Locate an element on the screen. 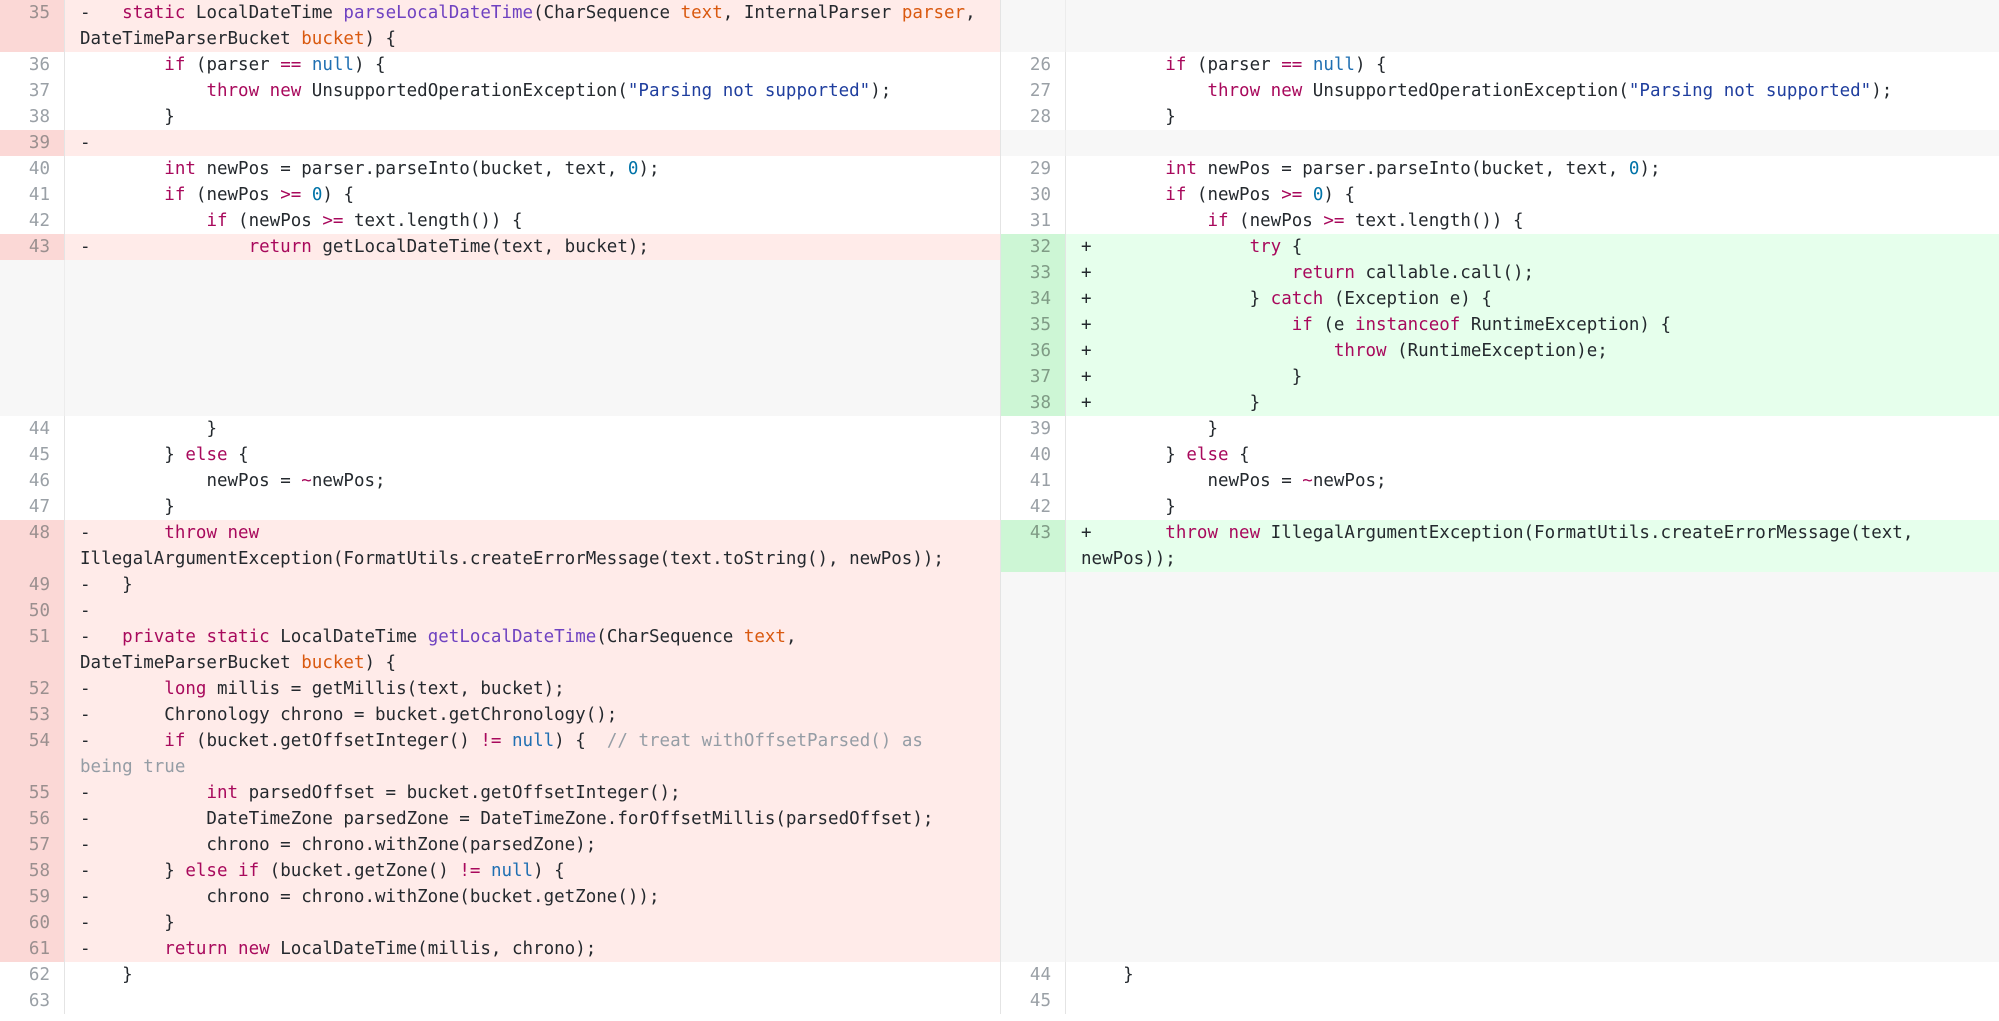  line-number: 26 is located at coordinates (1033, 65).